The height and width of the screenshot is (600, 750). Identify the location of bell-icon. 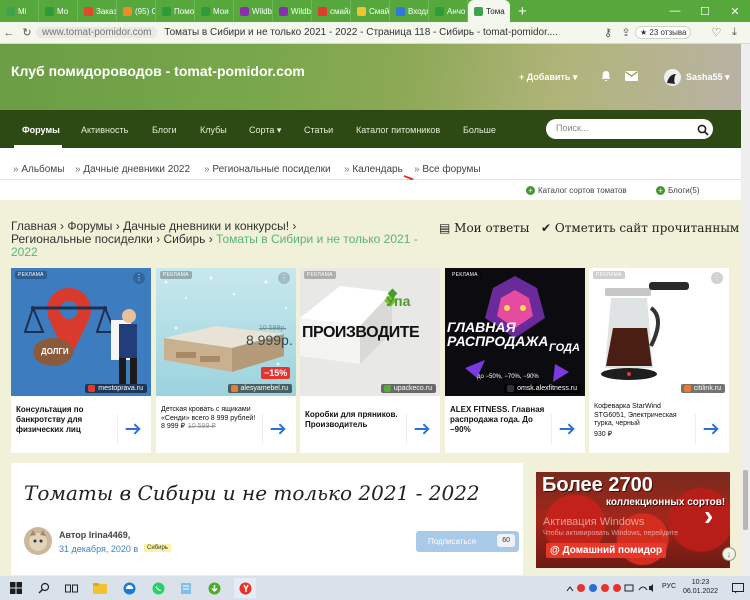
(606, 77).